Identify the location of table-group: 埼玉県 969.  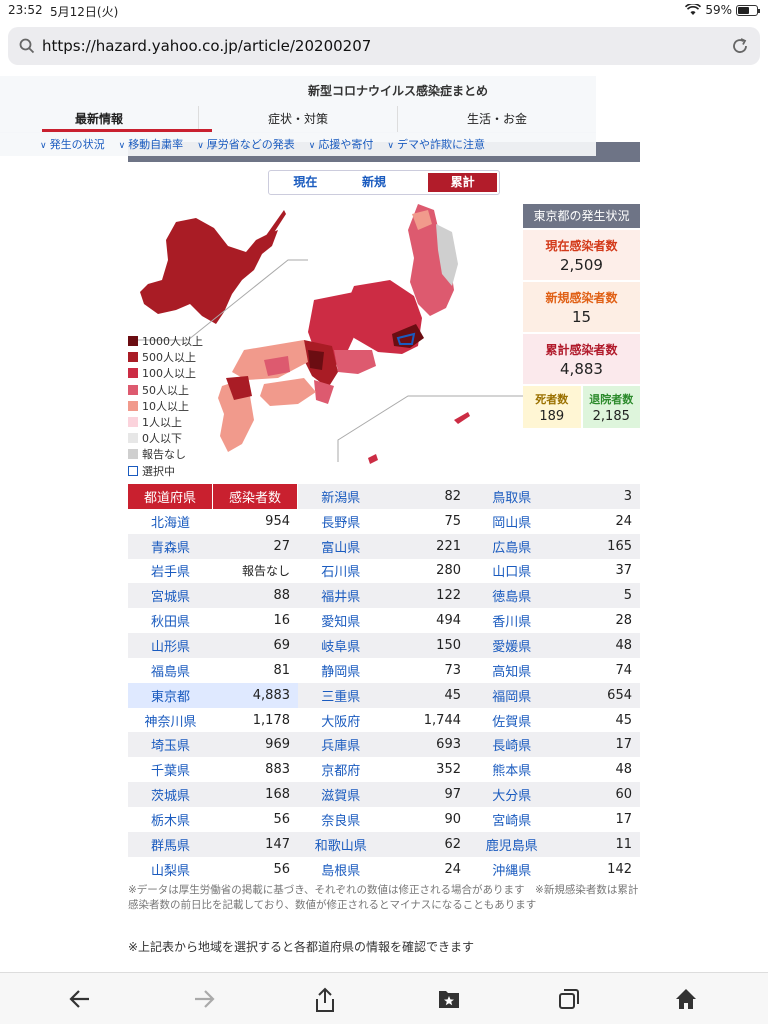
(213, 745).